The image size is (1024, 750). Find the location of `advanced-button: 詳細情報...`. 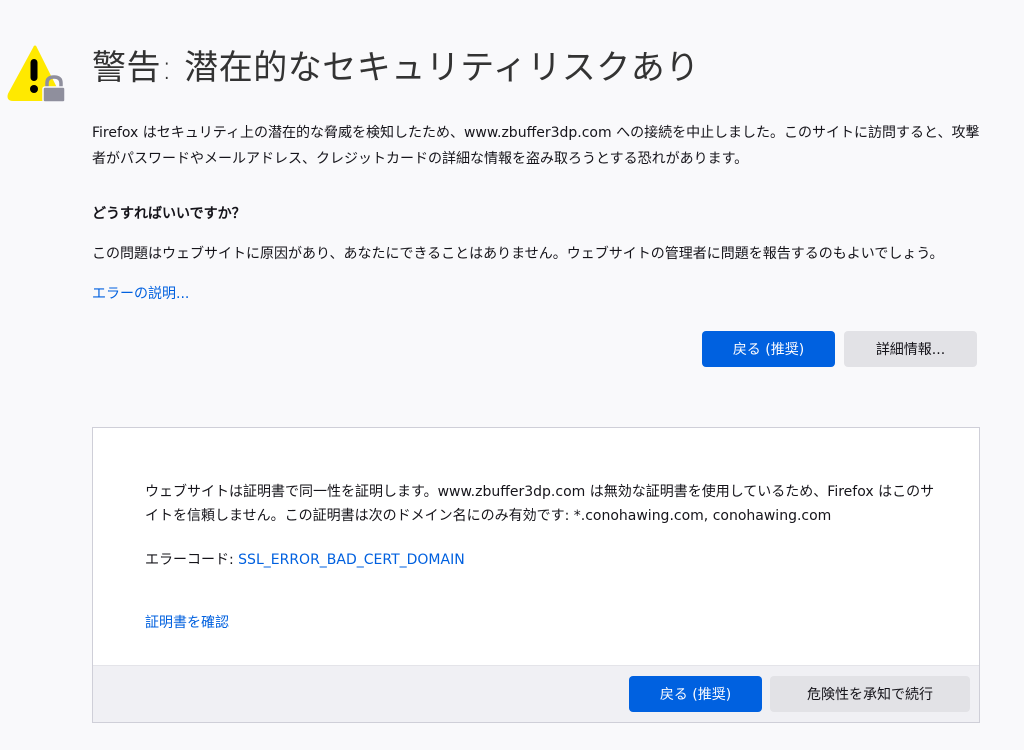

advanced-button: 詳細情報... is located at coordinates (910, 349).